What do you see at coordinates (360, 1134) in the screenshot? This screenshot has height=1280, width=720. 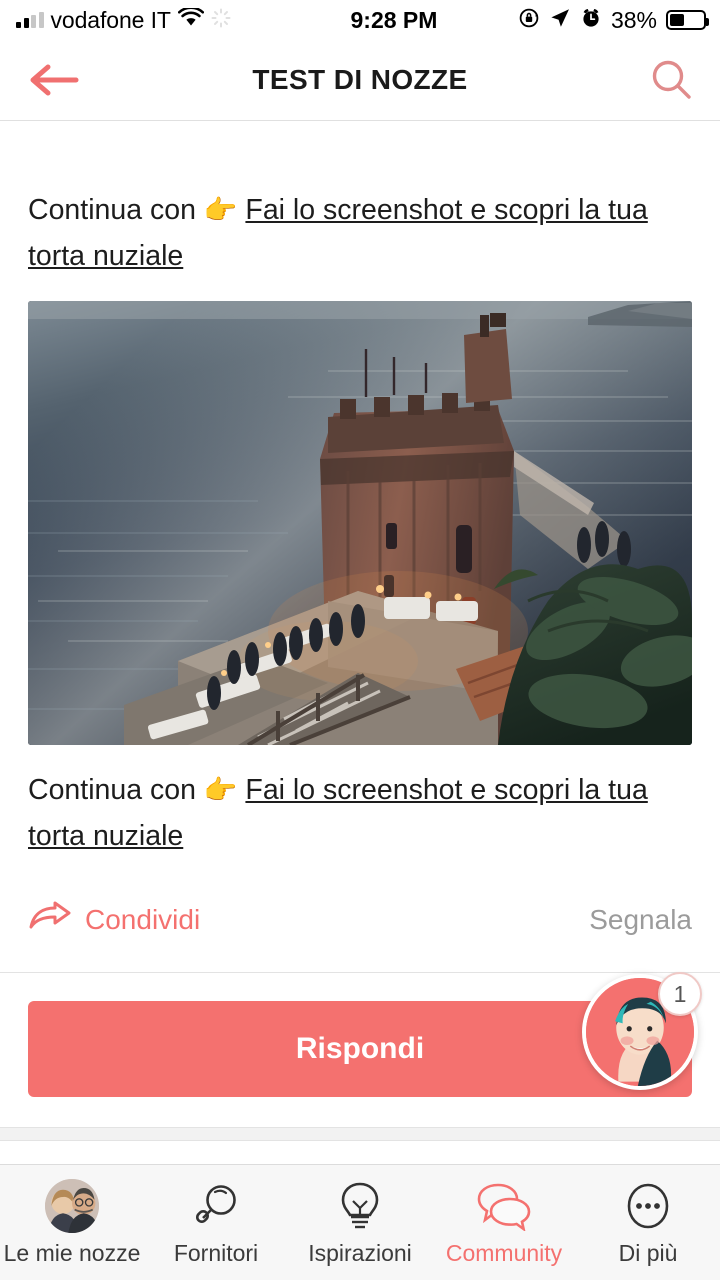 I see `section-gap-band` at bounding box center [360, 1134].